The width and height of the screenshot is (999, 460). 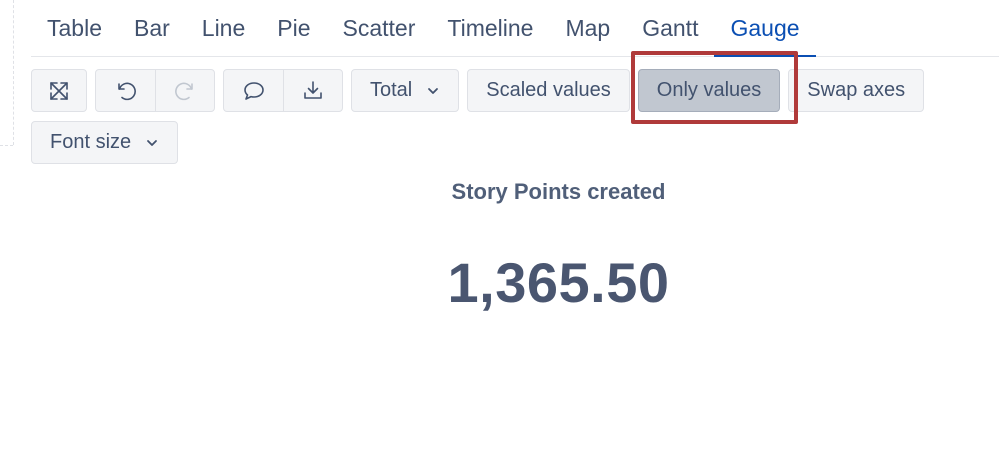 I want to click on redo-button, so click(x=184, y=90).